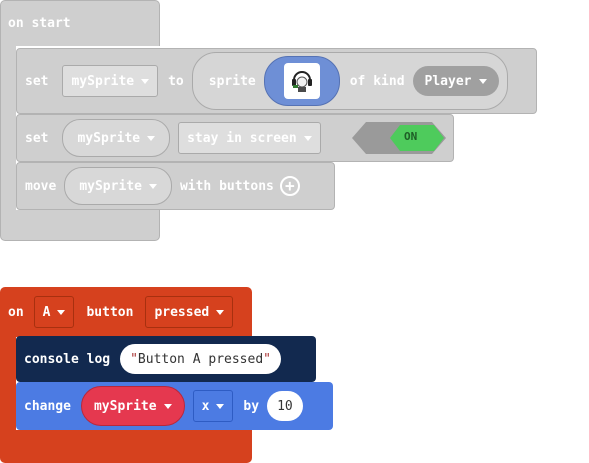 The image size is (589, 463). I want to click on event-value: pressed, so click(182, 312).